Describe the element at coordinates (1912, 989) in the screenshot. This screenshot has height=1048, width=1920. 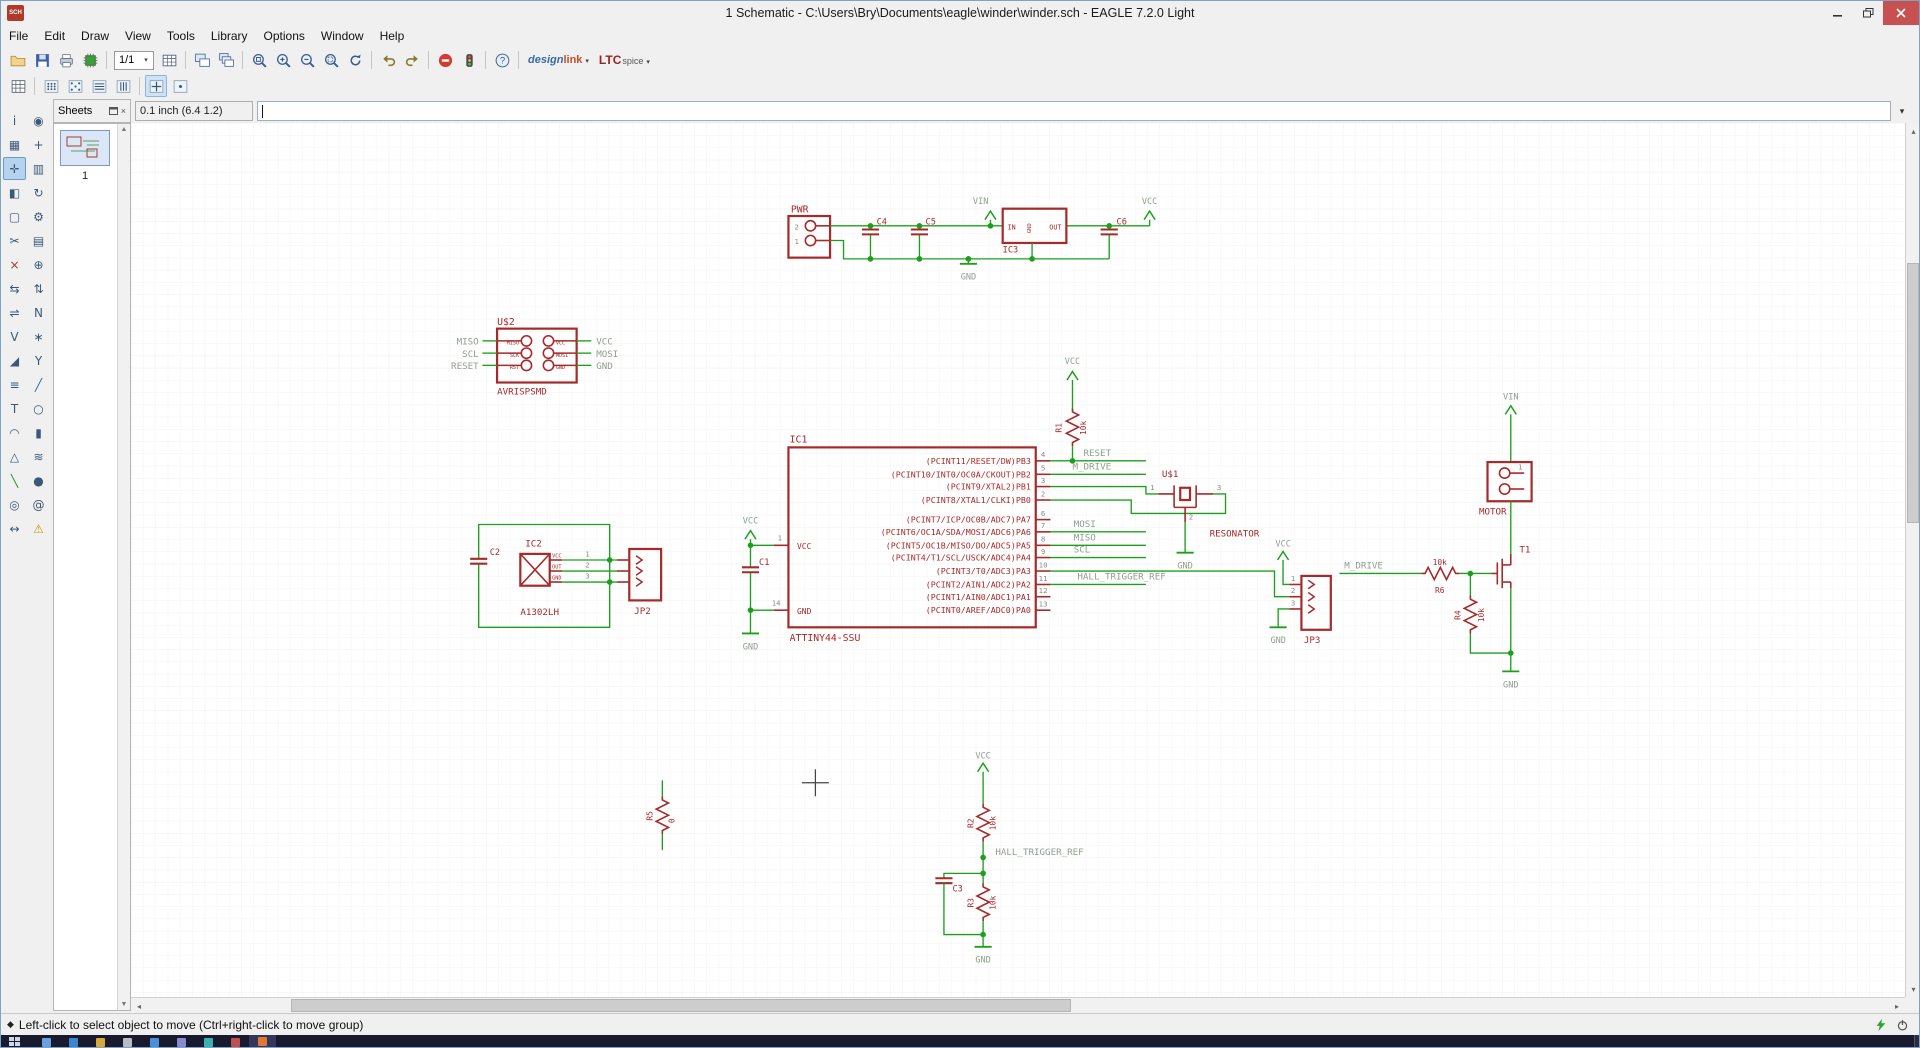
I see `scroll-down-arrow-icon: ▾` at that location.